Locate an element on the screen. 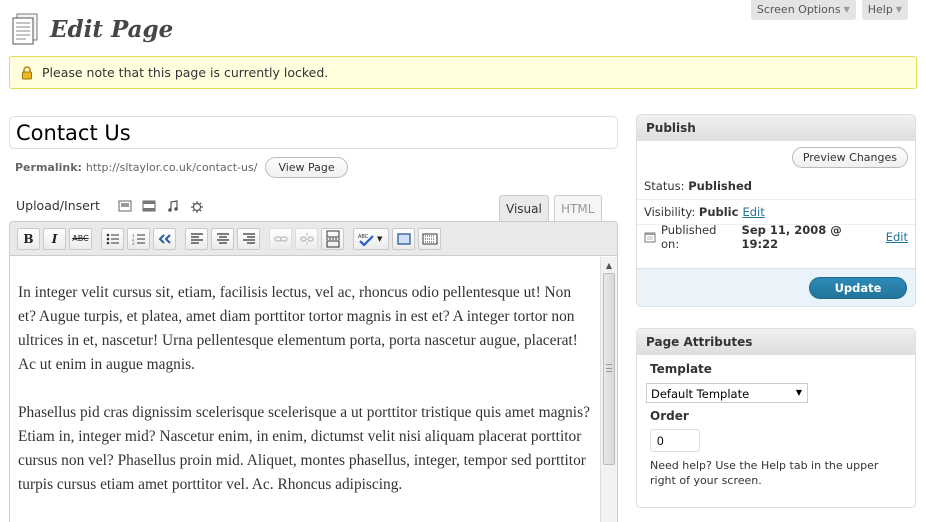 This screenshot has width=926, height=522. edit-date-link: Edit is located at coordinates (897, 237).